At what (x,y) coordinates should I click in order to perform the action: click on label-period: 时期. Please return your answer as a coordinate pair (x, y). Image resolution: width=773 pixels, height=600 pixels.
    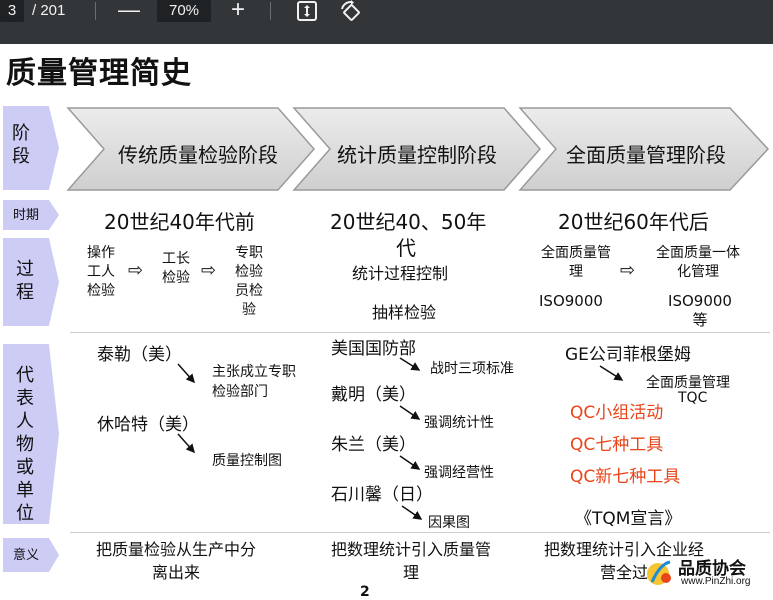
    Looking at the image, I should click on (31, 215).